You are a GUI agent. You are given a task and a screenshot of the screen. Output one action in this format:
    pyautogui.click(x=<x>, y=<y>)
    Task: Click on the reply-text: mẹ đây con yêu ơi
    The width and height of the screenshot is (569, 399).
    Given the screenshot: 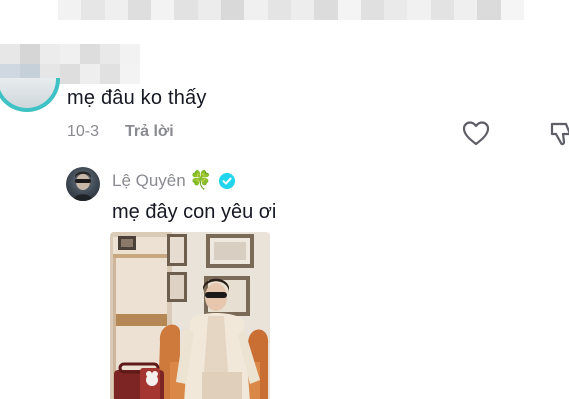 What is the action you would take?
    pyautogui.click(x=194, y=212)
    